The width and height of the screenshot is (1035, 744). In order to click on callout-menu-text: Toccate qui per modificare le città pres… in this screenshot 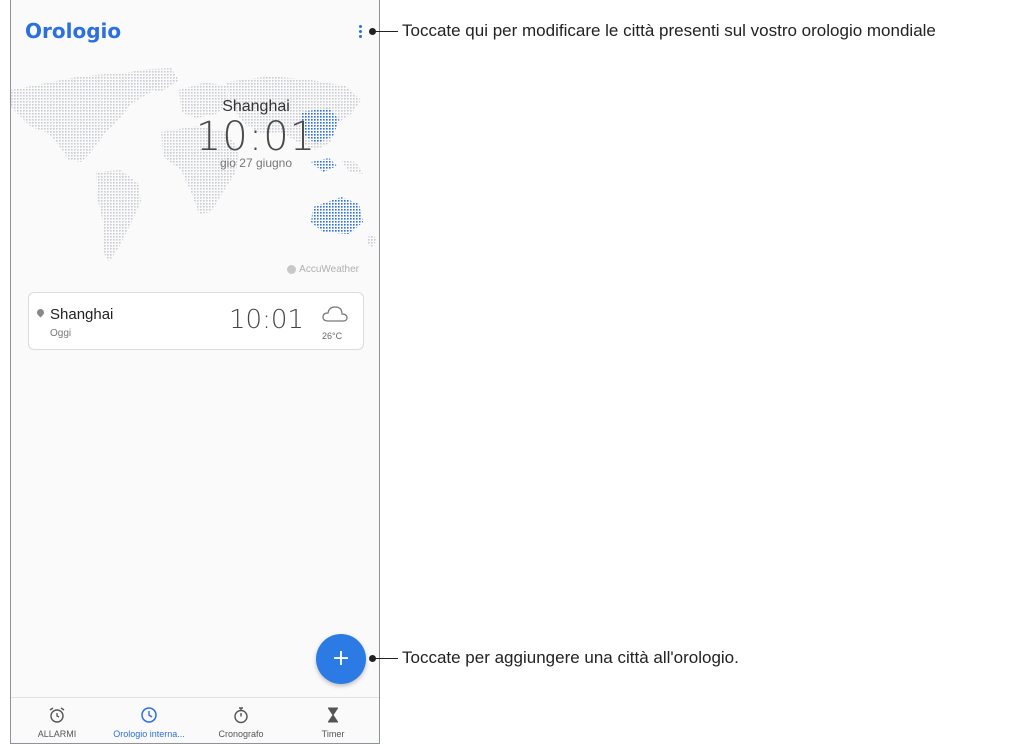, I will do `click(669, 30)`.